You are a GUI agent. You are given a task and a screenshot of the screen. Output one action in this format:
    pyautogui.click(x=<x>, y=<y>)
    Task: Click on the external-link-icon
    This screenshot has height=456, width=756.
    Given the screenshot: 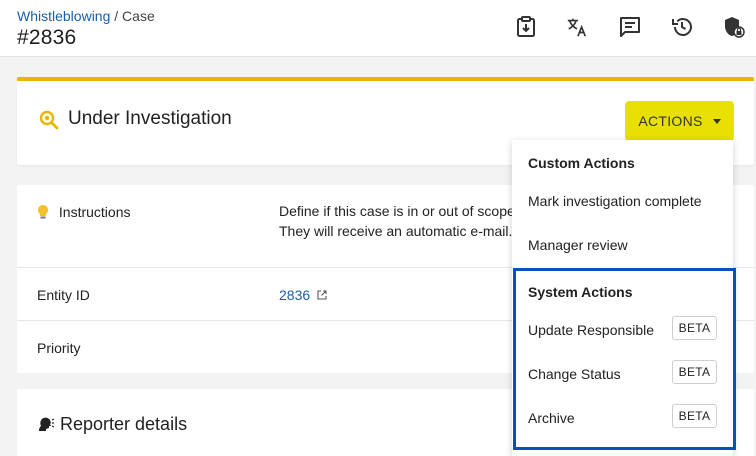 What is the action you would take?
    pyautogui.click(x=322, y=295)
    